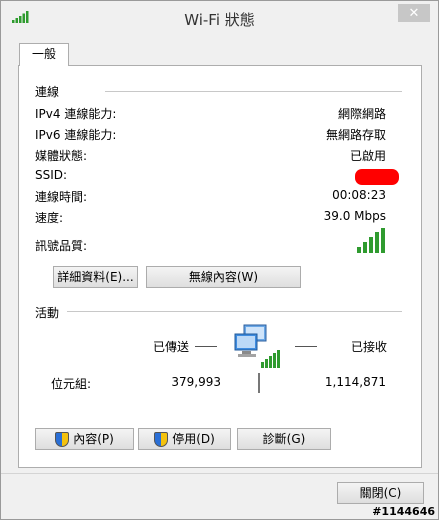  What do you see at coordinates (49, 218) in the screenshot?
I see `speed-label: 速度:` at bounding box center [49, 218].